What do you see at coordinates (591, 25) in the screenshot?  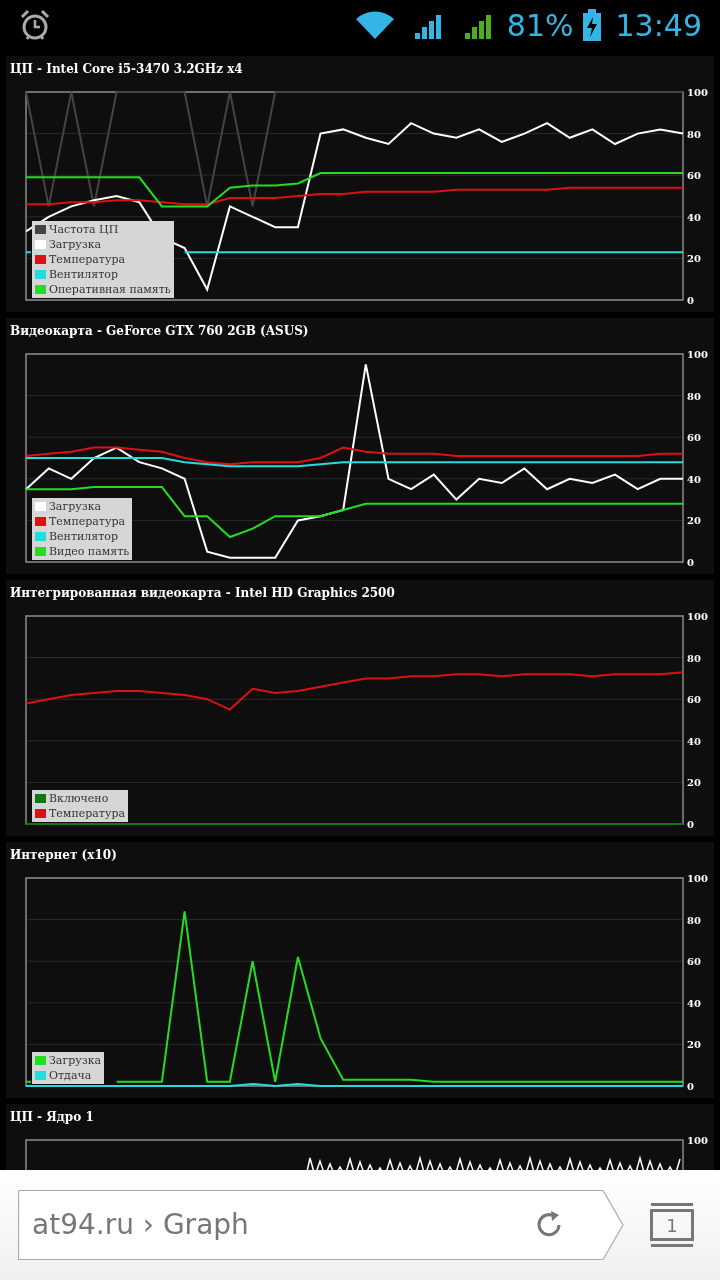 I see `battery-charging-icon` at bounding box center [591, 25].